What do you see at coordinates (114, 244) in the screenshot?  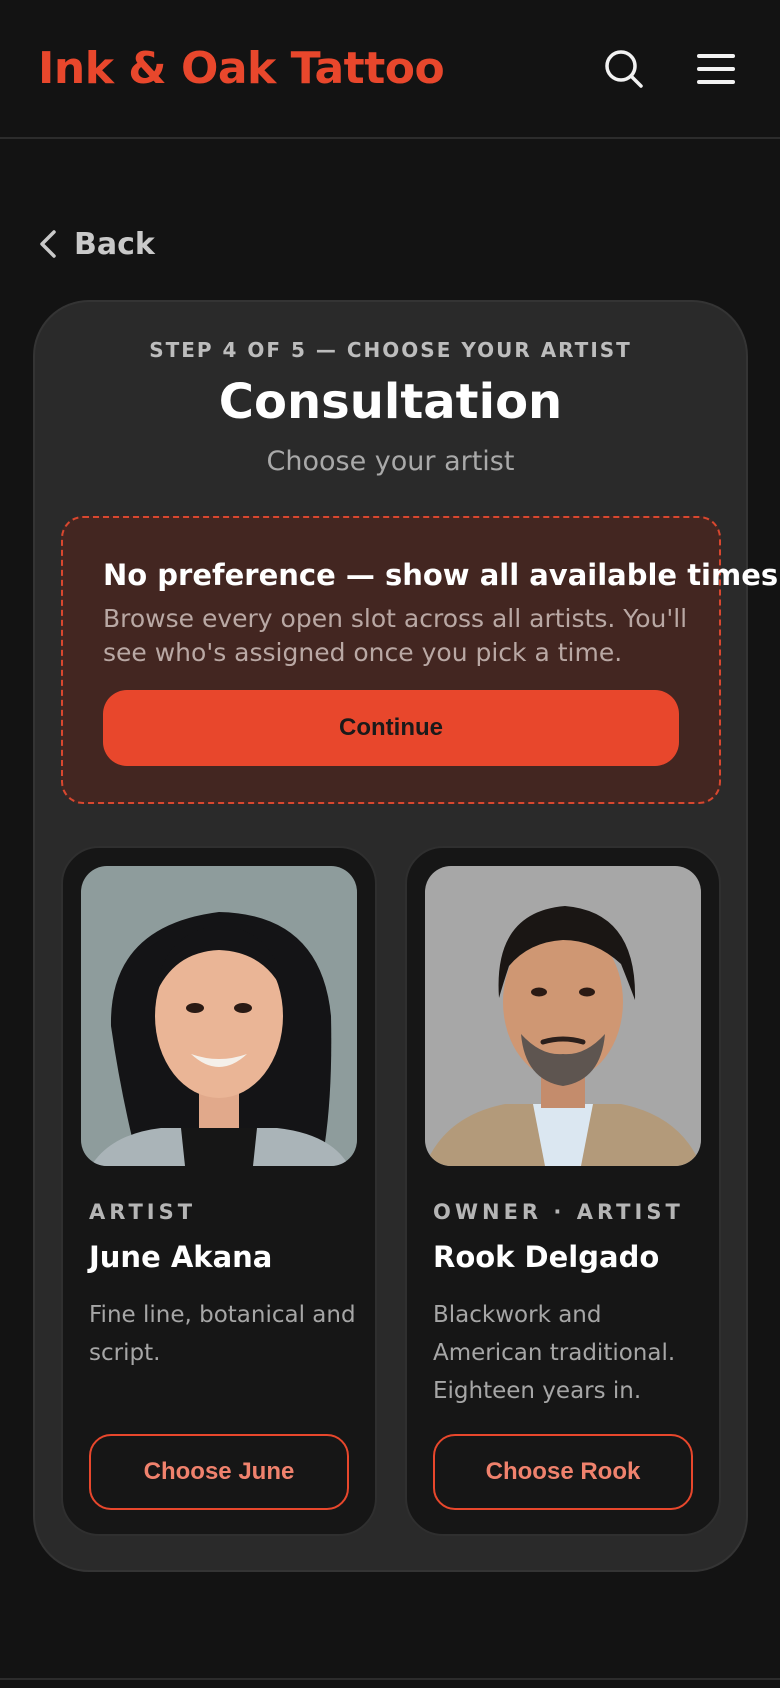 I see `back-label: Back` at bounding box center [114, 244].